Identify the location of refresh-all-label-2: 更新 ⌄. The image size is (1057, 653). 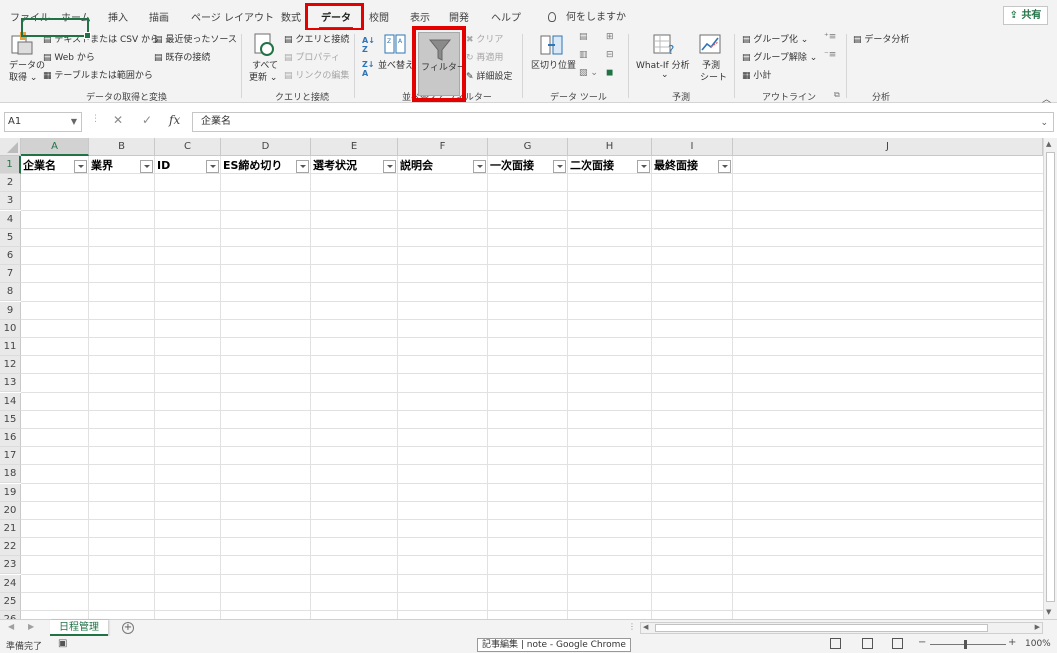
(263, 76).